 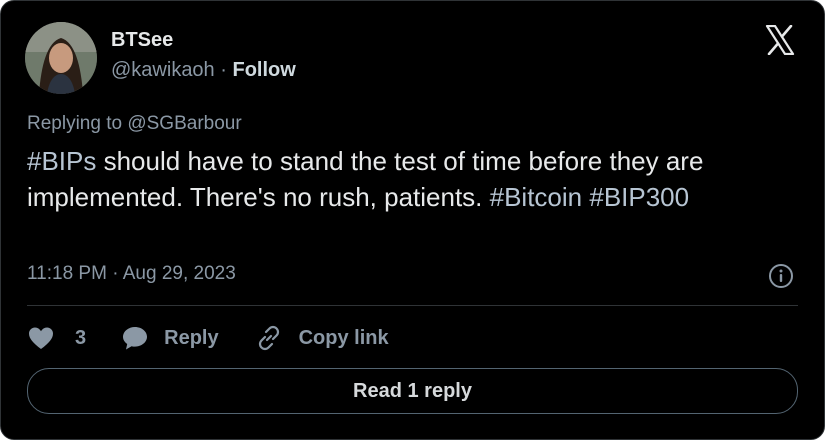 What do you see at coordinates (81, 337) in the screenshot?
I see `like-count: 3` at bounding box center [81, 337].